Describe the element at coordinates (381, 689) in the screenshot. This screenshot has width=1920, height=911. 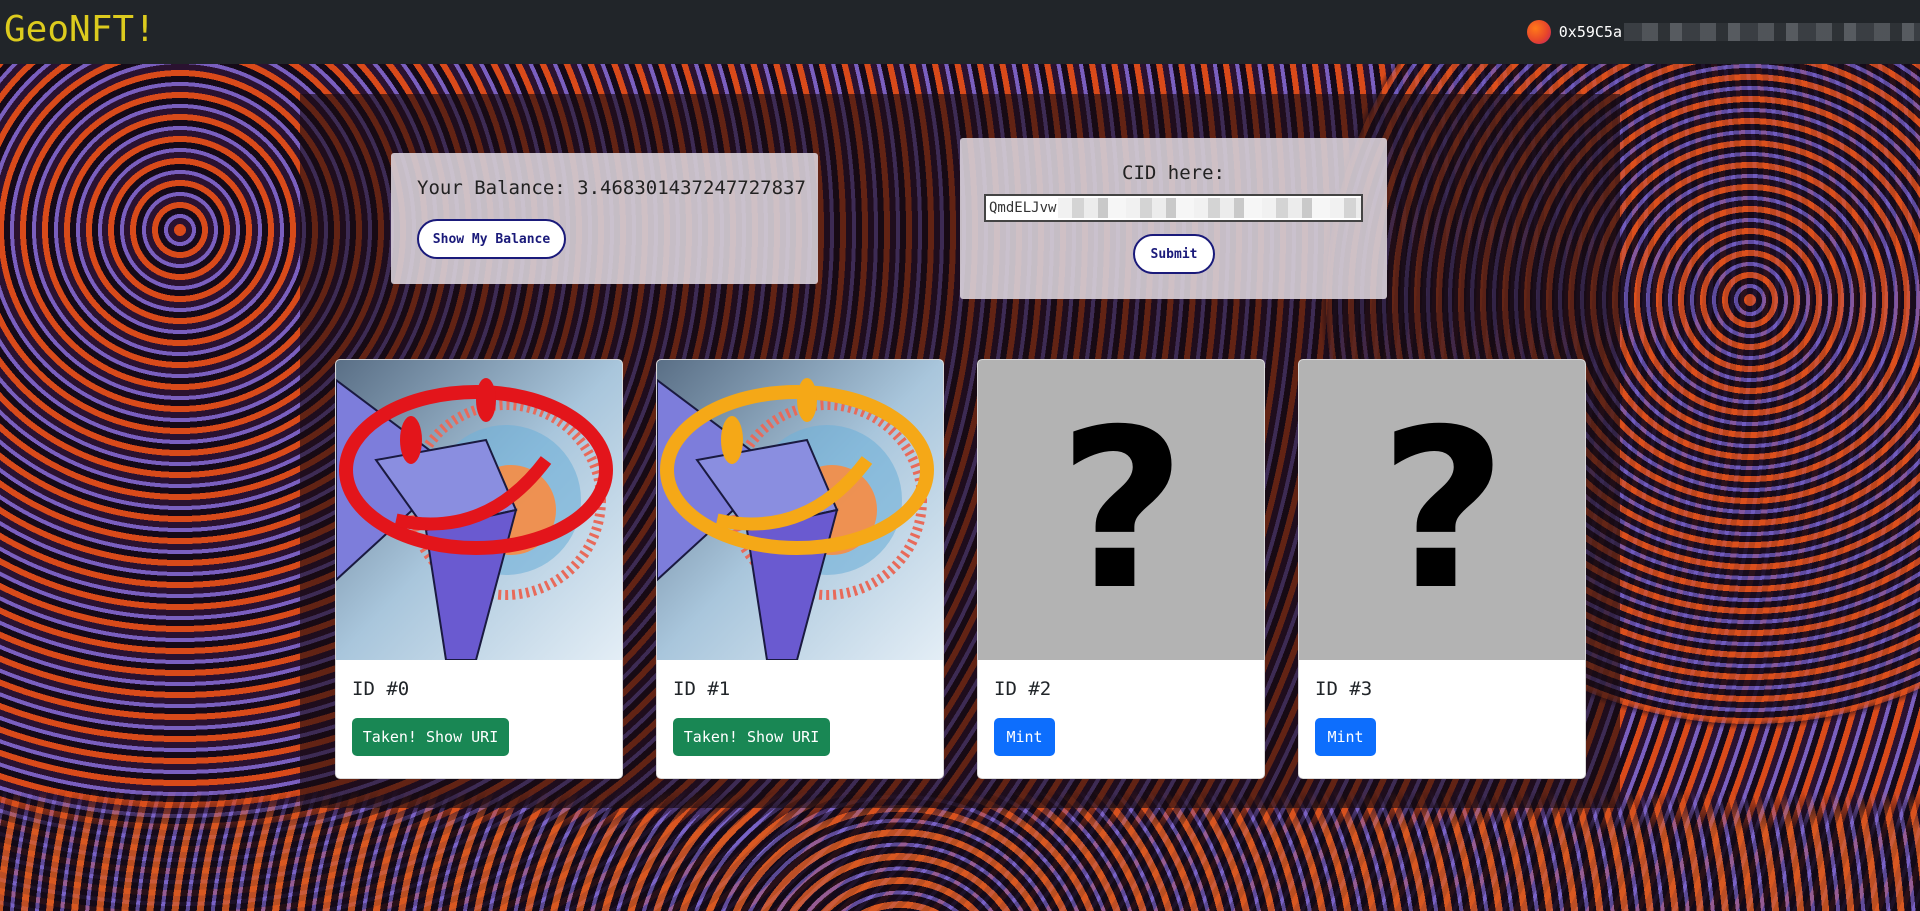
I see `nft-id-label: ID #0` at that location.